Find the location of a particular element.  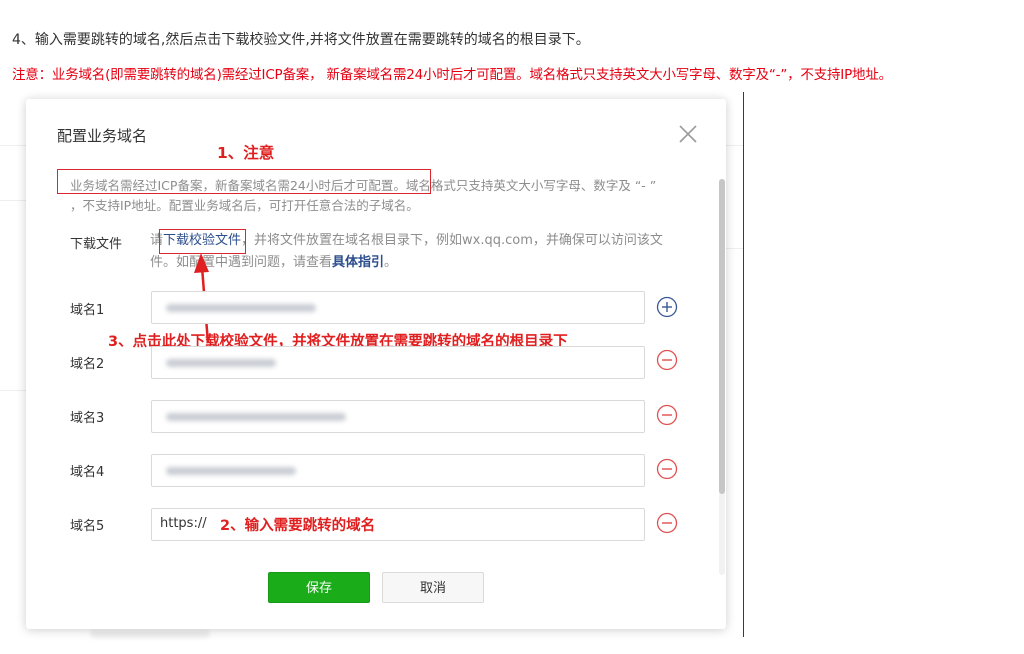

scrollbar-thumb is located at coordinates (722, 336).